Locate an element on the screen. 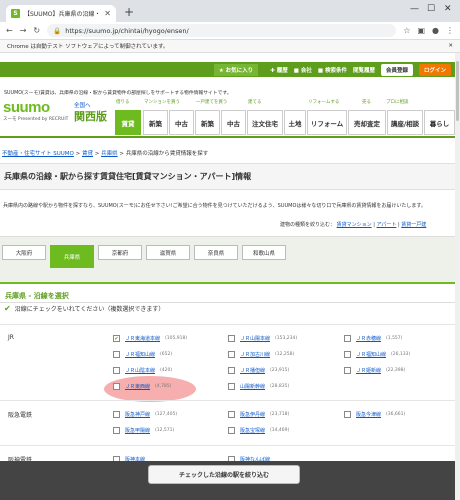  scrollbar is located at coordinates (457, 276).